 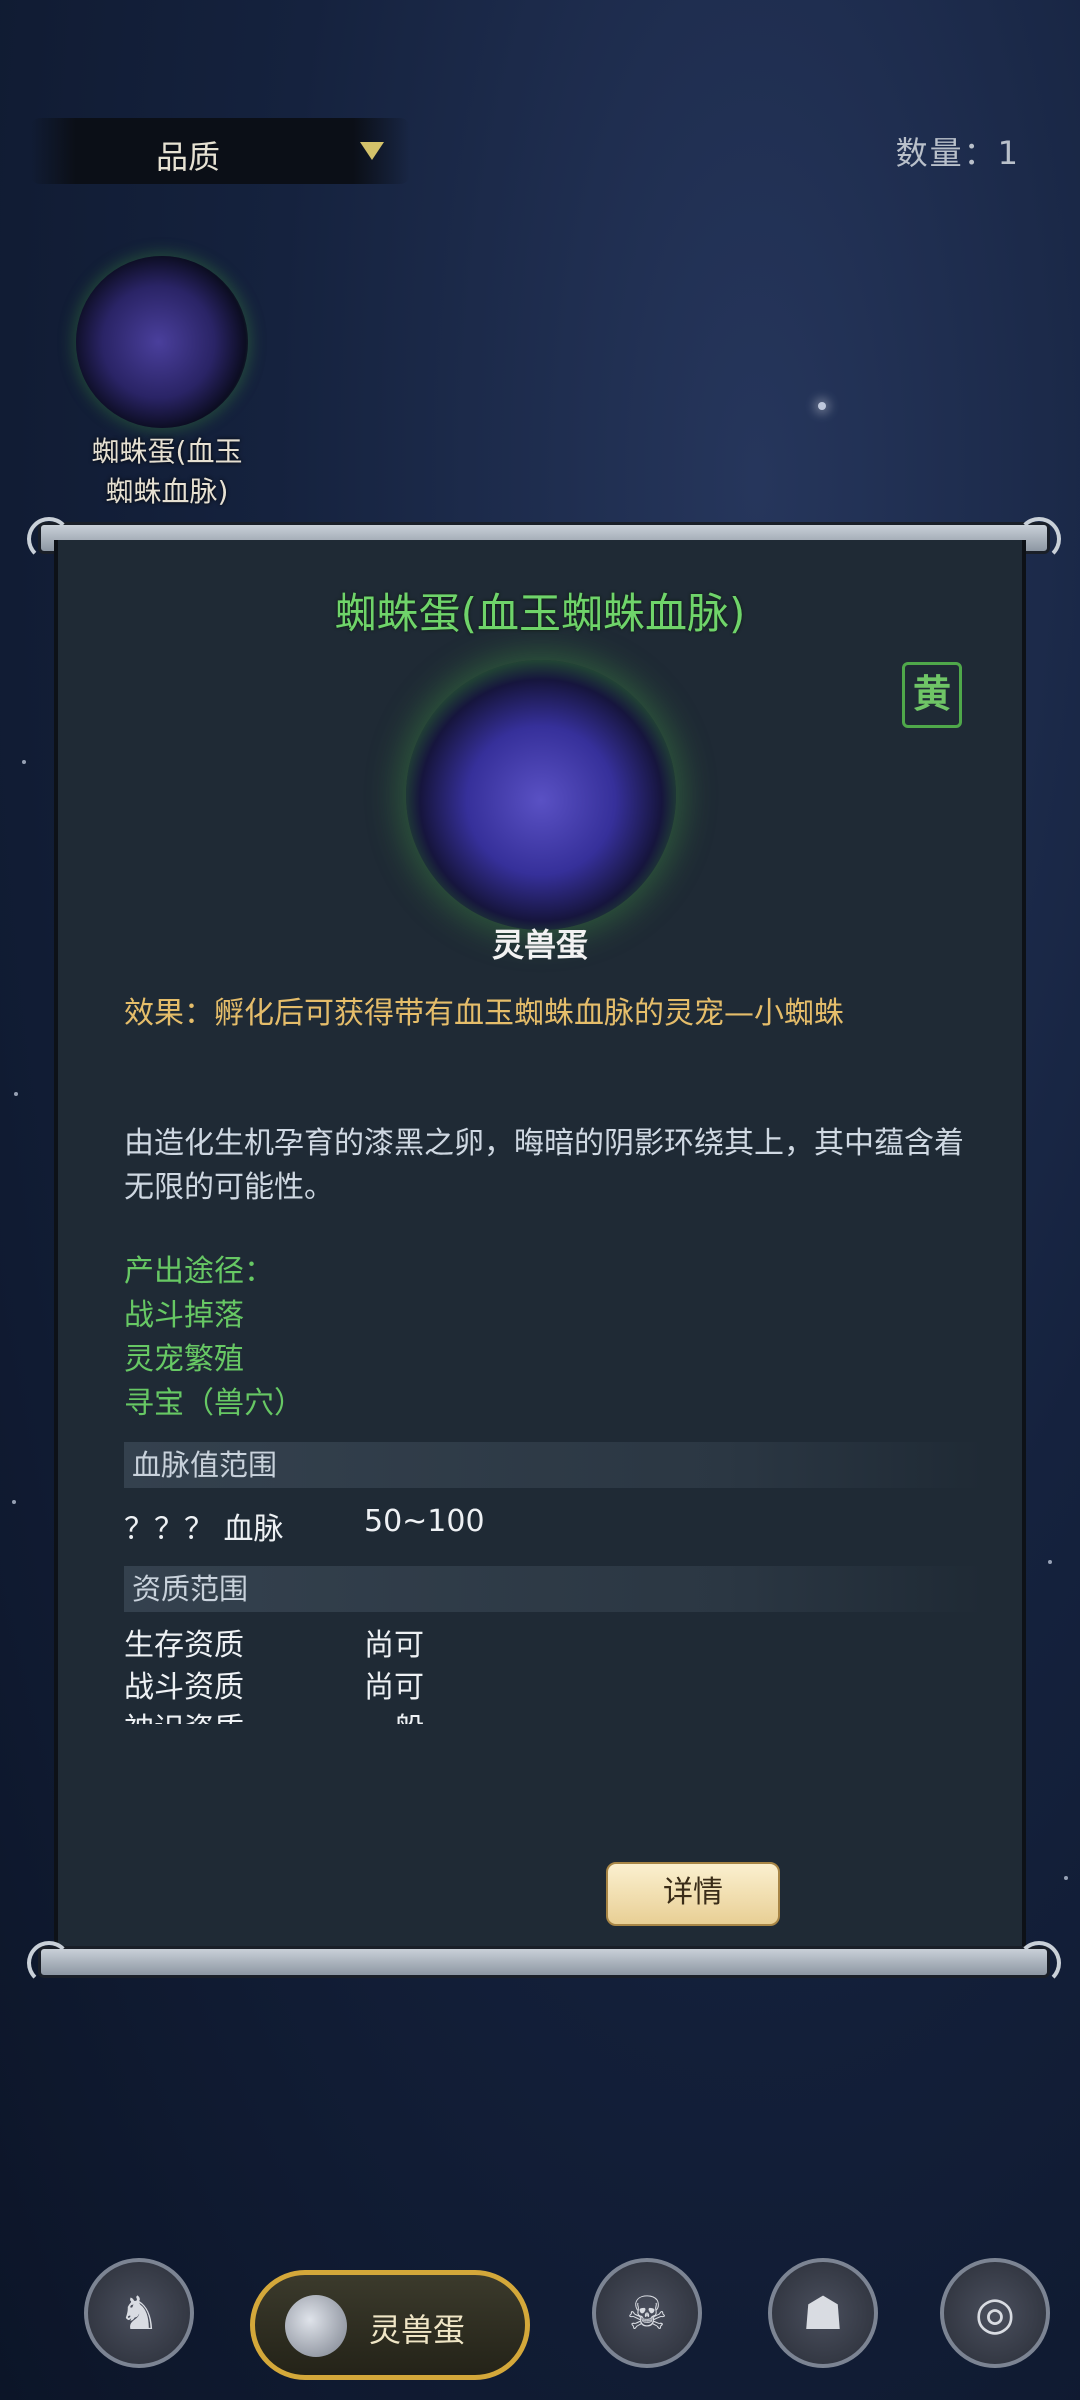 What do you see at coordinates (199, 1271) in the screenshot?
I see `sources-heading: 产出途径：` at bounding box center [199, 1271].